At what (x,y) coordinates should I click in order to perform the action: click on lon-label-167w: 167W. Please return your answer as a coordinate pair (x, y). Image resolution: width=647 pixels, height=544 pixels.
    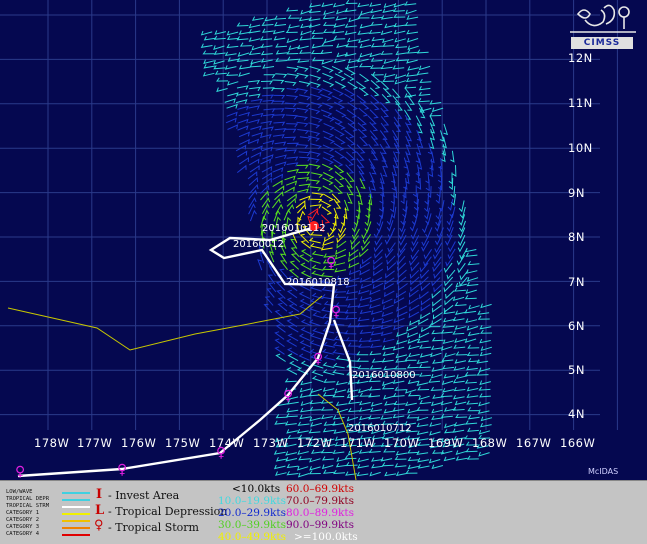
    Looking at the image, I should click on (534, 443).